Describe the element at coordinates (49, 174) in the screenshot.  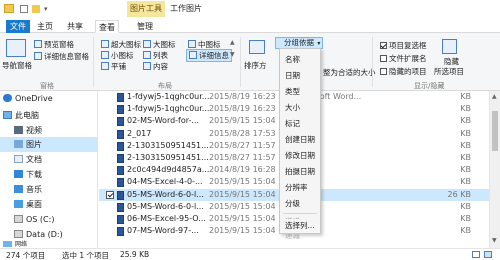
I see `nav-item-downloads: 下载` at that location.